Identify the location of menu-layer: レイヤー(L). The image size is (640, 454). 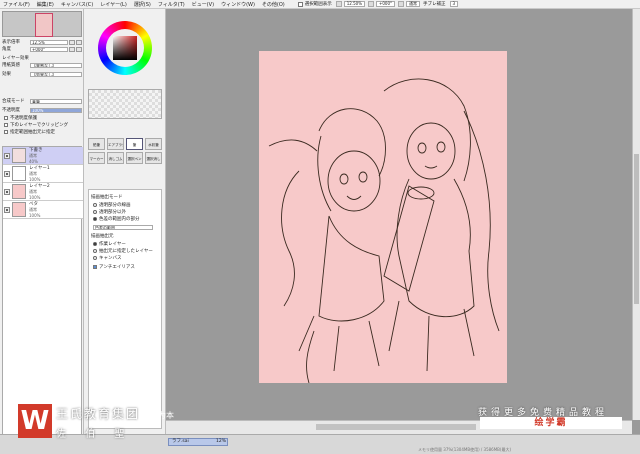
(113, 4).